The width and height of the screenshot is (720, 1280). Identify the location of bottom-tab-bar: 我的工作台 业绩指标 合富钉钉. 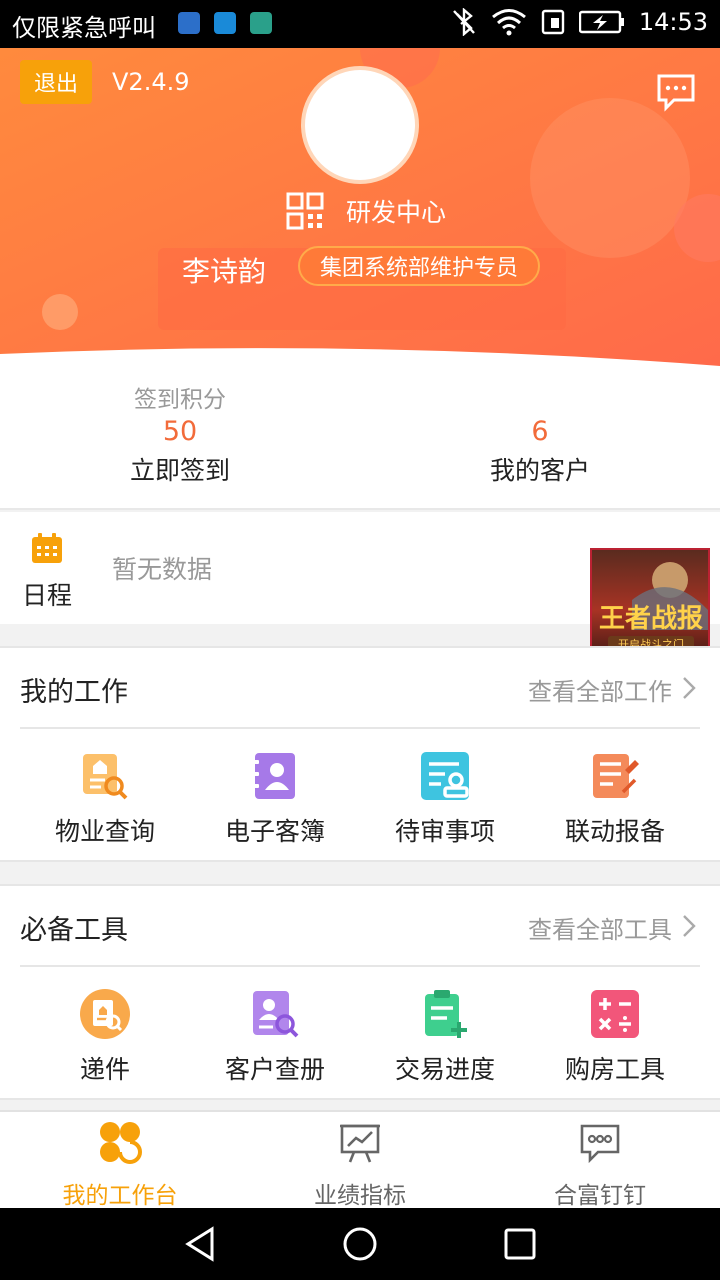
(360, 1160).